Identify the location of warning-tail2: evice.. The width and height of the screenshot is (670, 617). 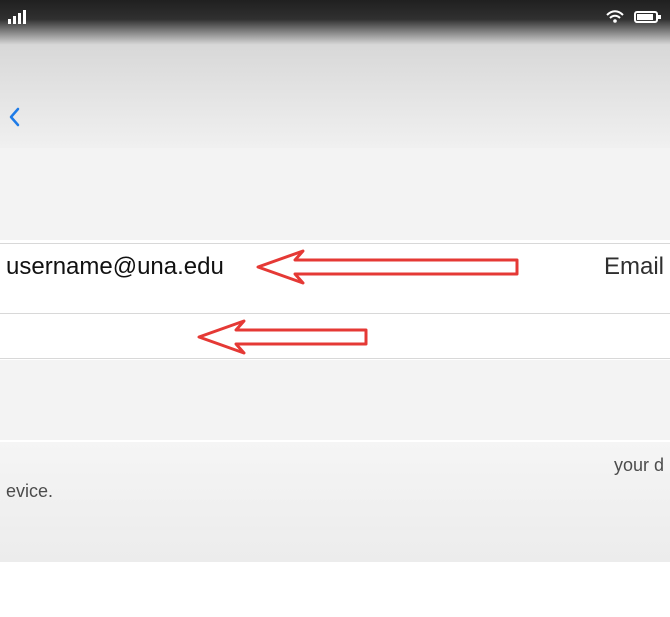
(30, 491).